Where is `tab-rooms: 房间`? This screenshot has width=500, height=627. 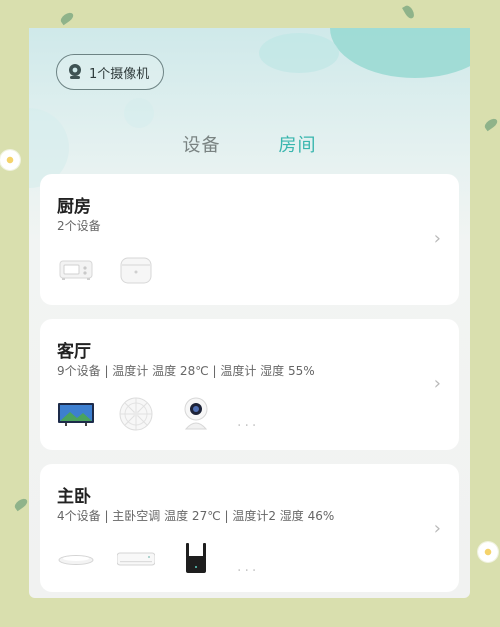 tab-rooms: 房间 is located at coordinates (298, 144).